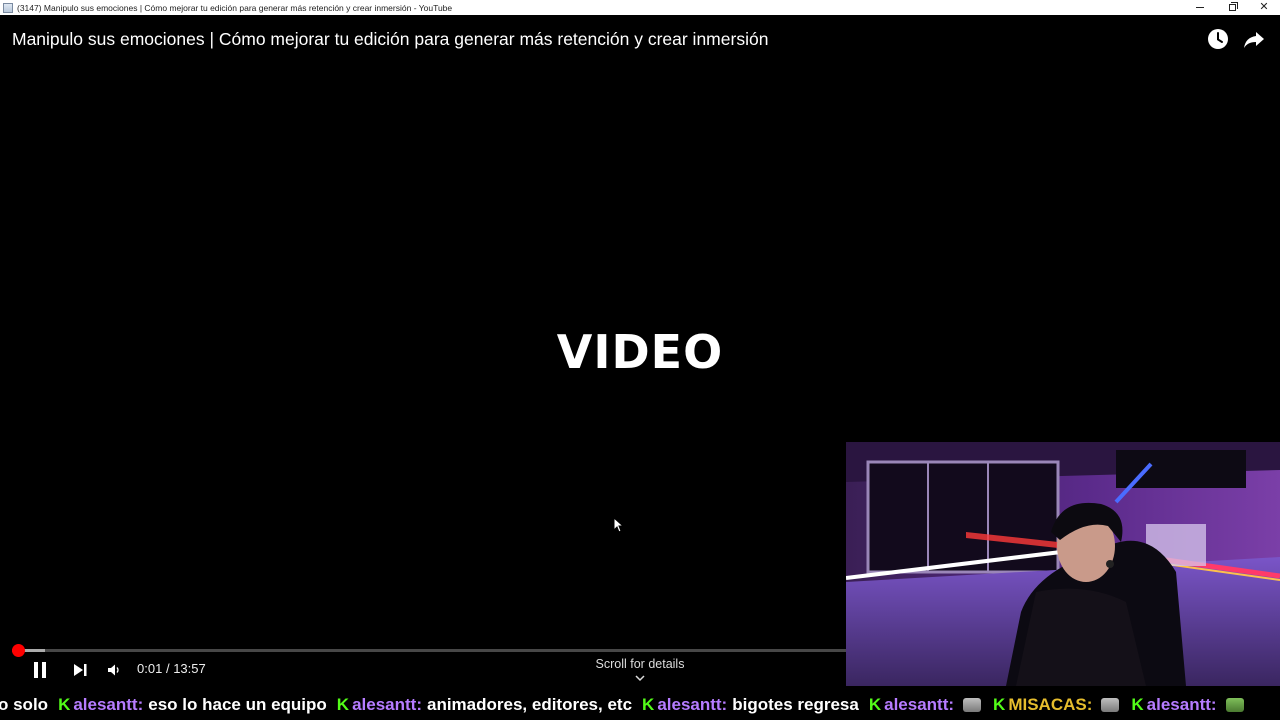 This screenshot has width=1280, height=720. What do you see at coordinates (795, 704) in the screenshot?
I see `chat-message-text: bigotes regresa` at bounding box center [795, 704].